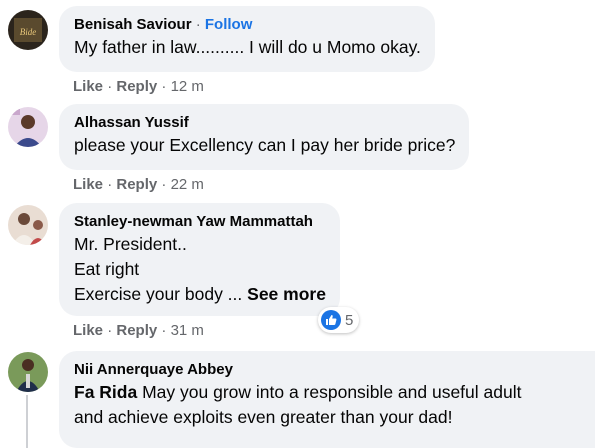 Image resolution: width=595 pixels, height=448 pixels. I want to click on follow-button: Follow, so click(229, 24).